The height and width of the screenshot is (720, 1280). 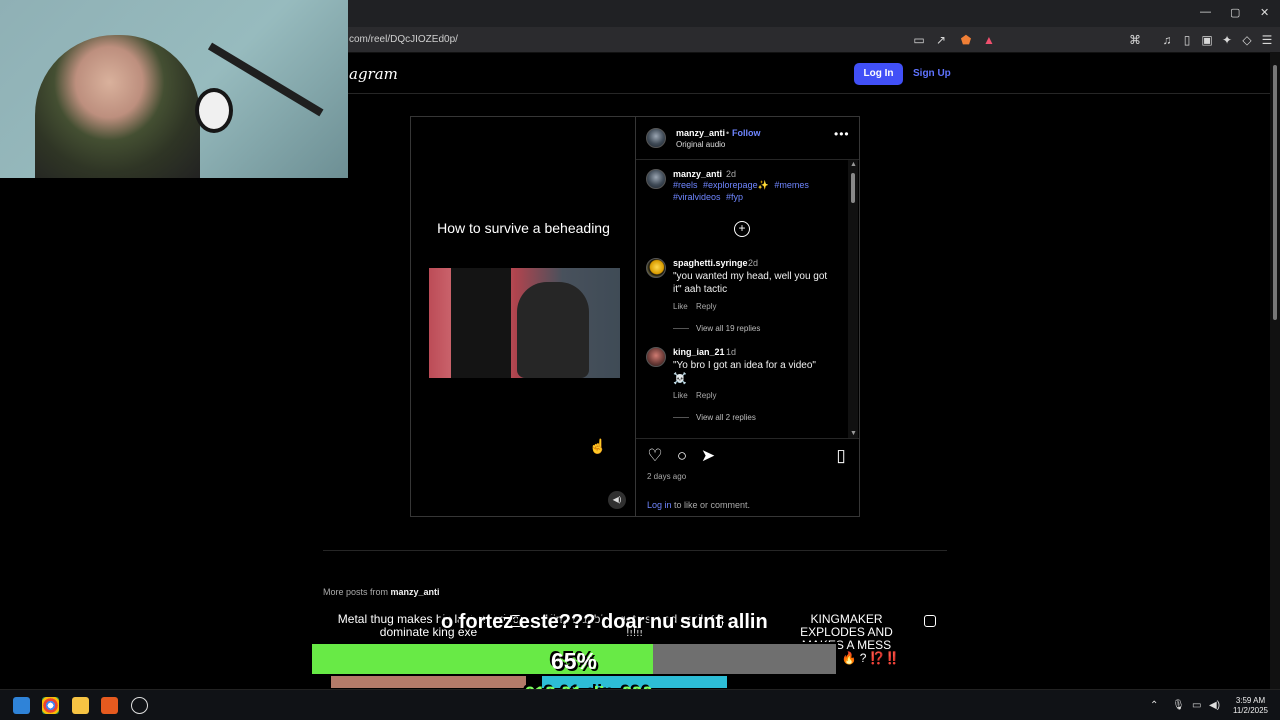 What do you see at coordinates (1250, 700) in the screenshot?
I see `clock-time: 3:59 AM` at bounding box center [1250, 700].